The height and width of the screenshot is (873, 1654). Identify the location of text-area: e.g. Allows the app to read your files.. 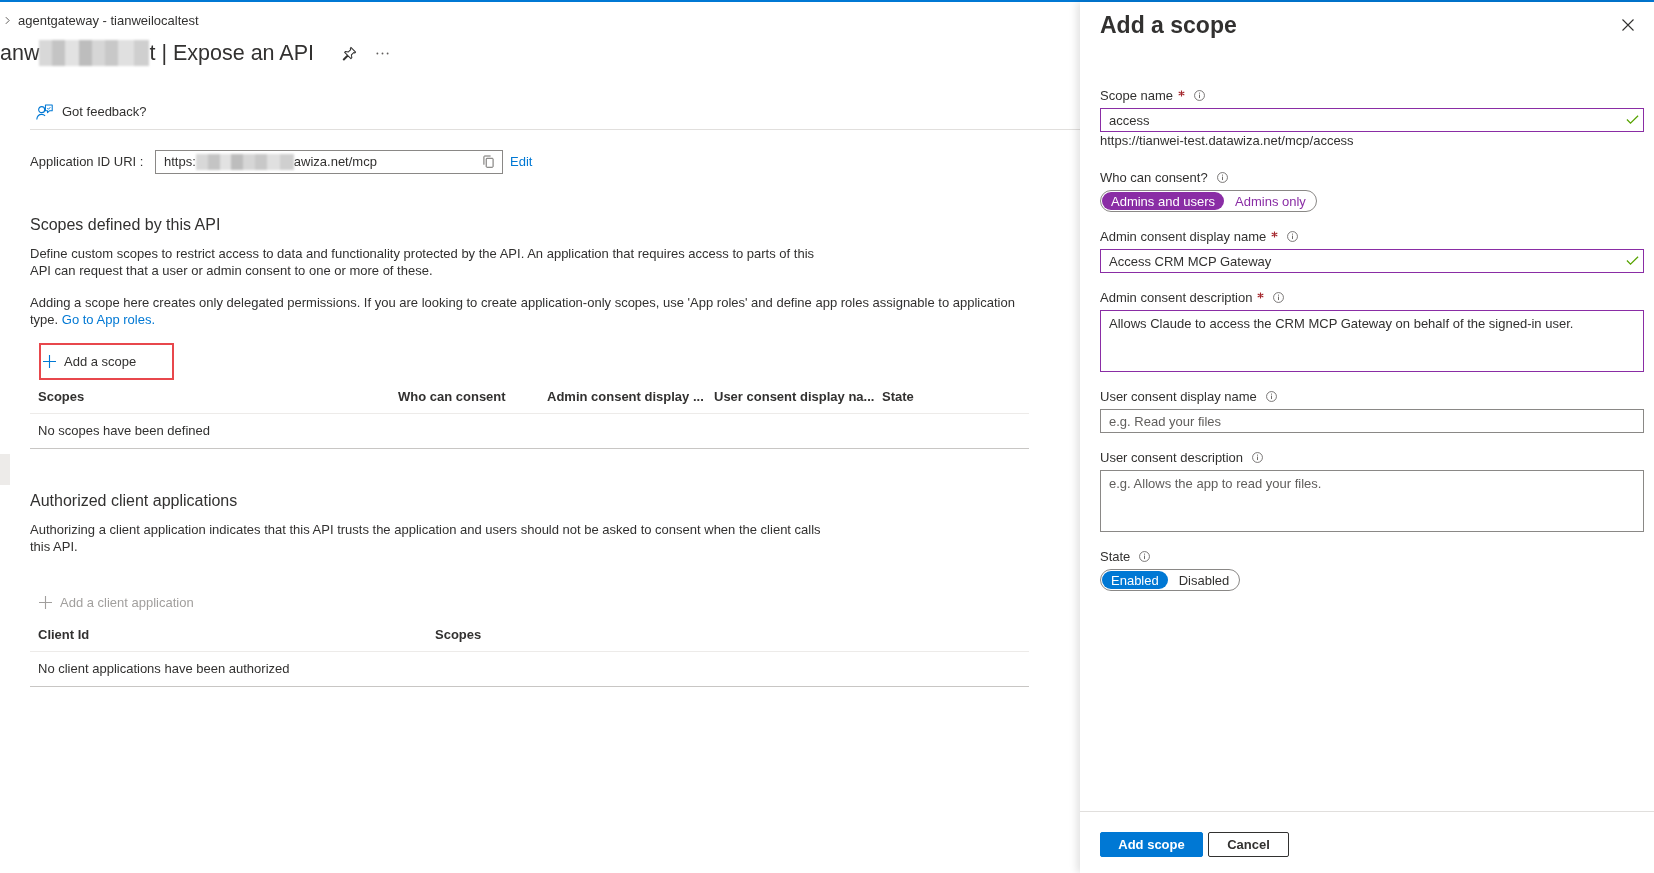
(1372, 501).